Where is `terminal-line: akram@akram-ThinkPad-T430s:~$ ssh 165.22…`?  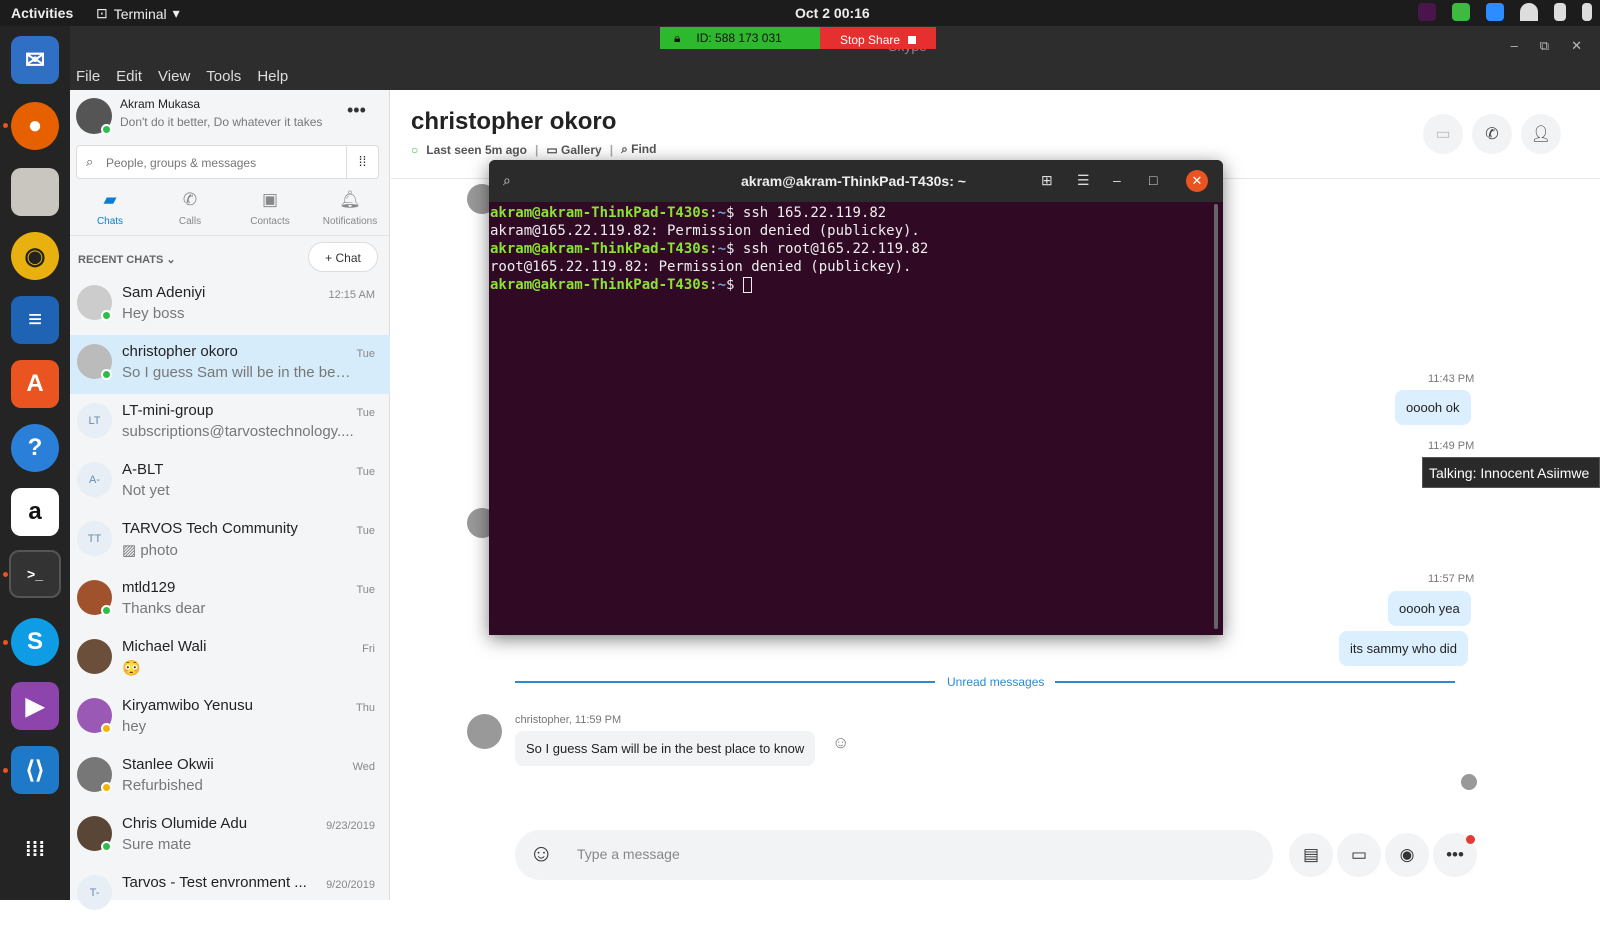 terminal-line: akram@akram-ThinkPad-T430s:~$ ssh 165.22… is located at coordinates (688, 213).